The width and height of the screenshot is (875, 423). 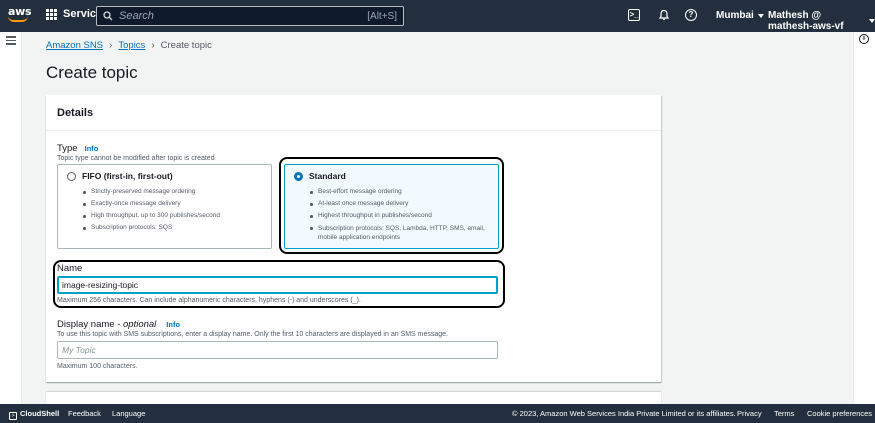 What do you see at coordinates (172, 192) in the screenshot?
I see `list-item: Strictly-preserved message ordering` at bounding box center [172, 192].